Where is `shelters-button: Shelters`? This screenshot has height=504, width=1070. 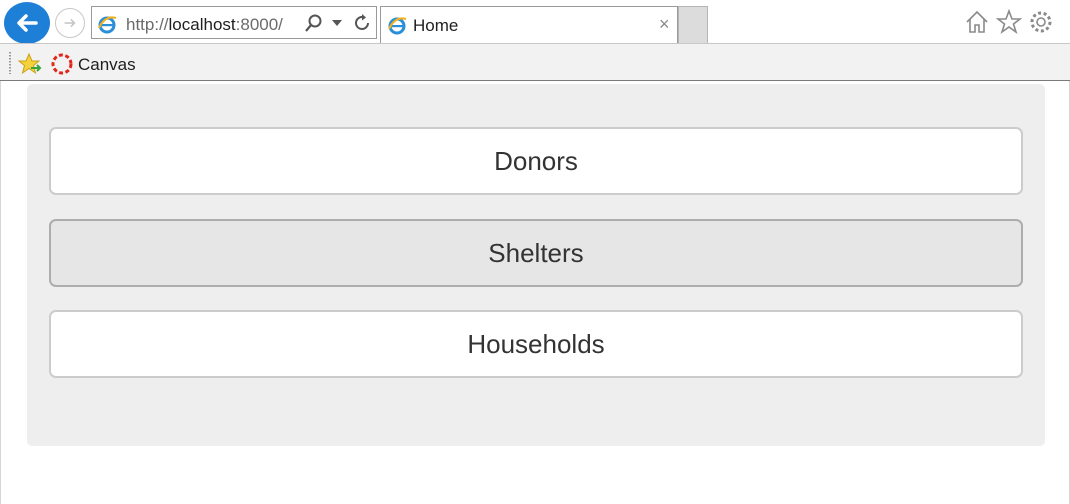 shelters-button: Shelters is located at coordinates (536, 253).